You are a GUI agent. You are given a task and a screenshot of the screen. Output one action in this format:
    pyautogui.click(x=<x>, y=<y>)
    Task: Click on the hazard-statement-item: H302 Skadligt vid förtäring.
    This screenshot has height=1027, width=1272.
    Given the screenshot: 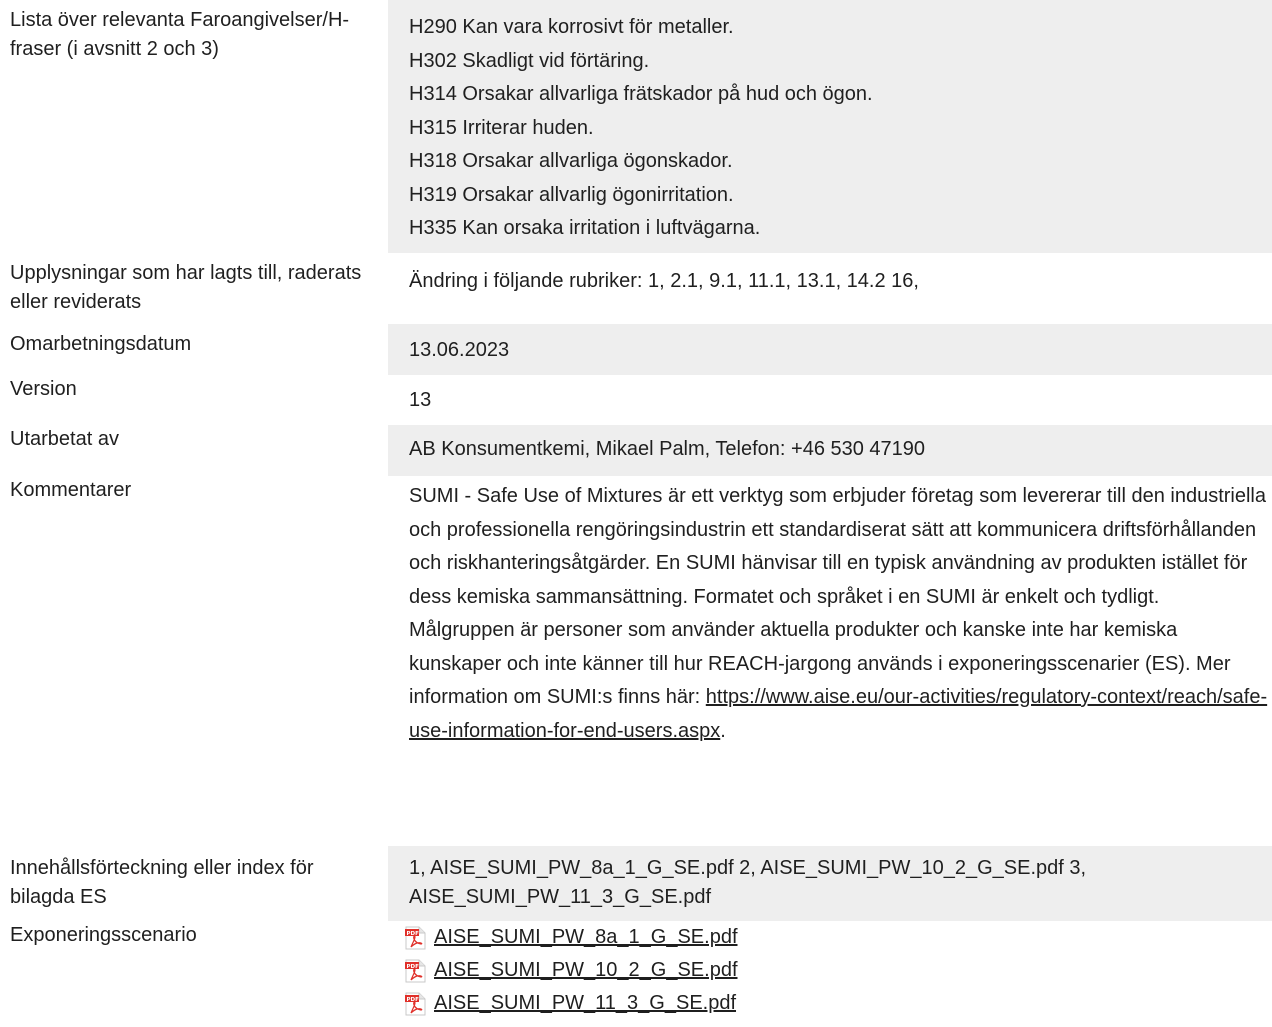 What is the action you would take?
    pyautogui.click(x=529, y=60)
    